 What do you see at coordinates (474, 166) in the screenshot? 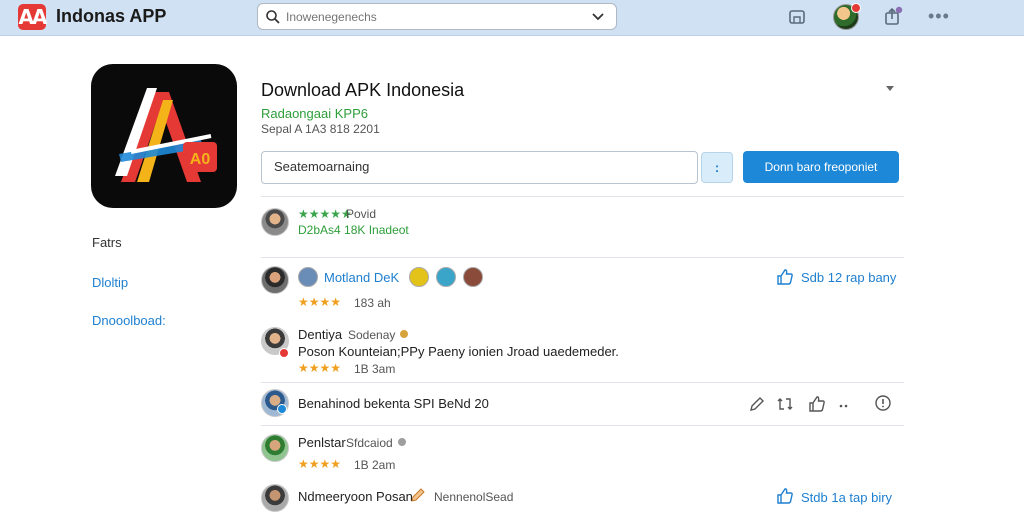
I see `text-field-input` at bounding box center [474, 166].